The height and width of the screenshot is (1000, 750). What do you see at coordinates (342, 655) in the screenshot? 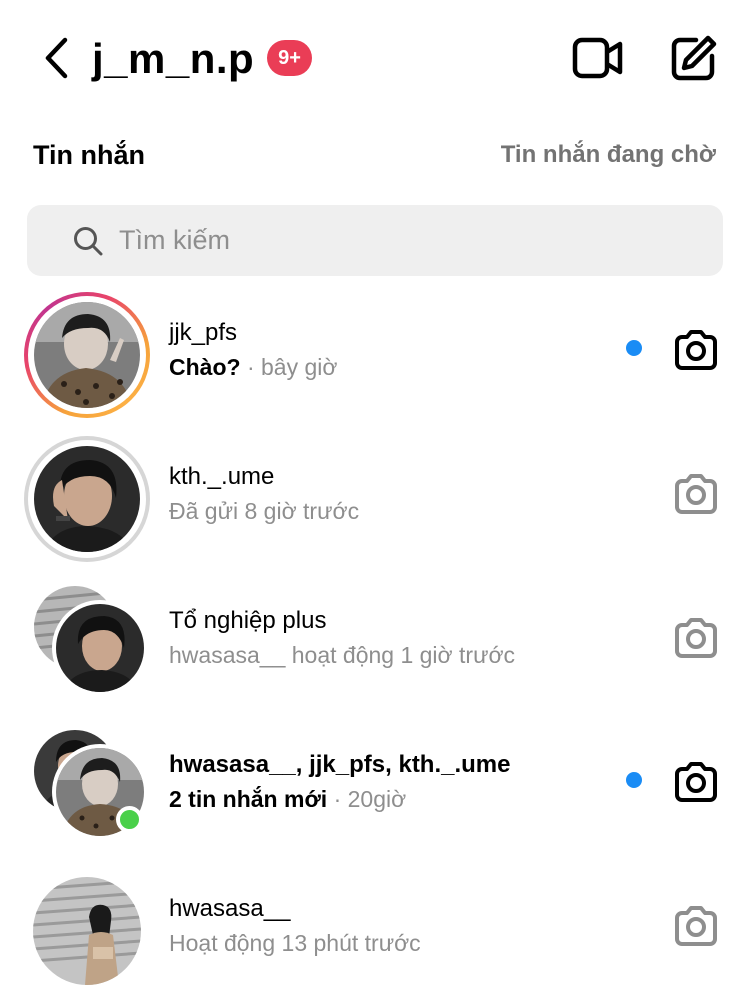
I see `conversation-preview: hwasasa__ hoạt động 1 giờ trước` at bounding box center [342, 655].